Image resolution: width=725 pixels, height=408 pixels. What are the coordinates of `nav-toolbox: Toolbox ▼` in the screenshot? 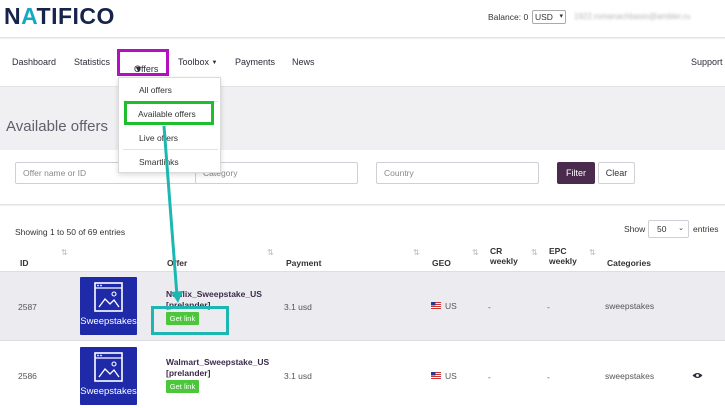 It's located at (198, 62).